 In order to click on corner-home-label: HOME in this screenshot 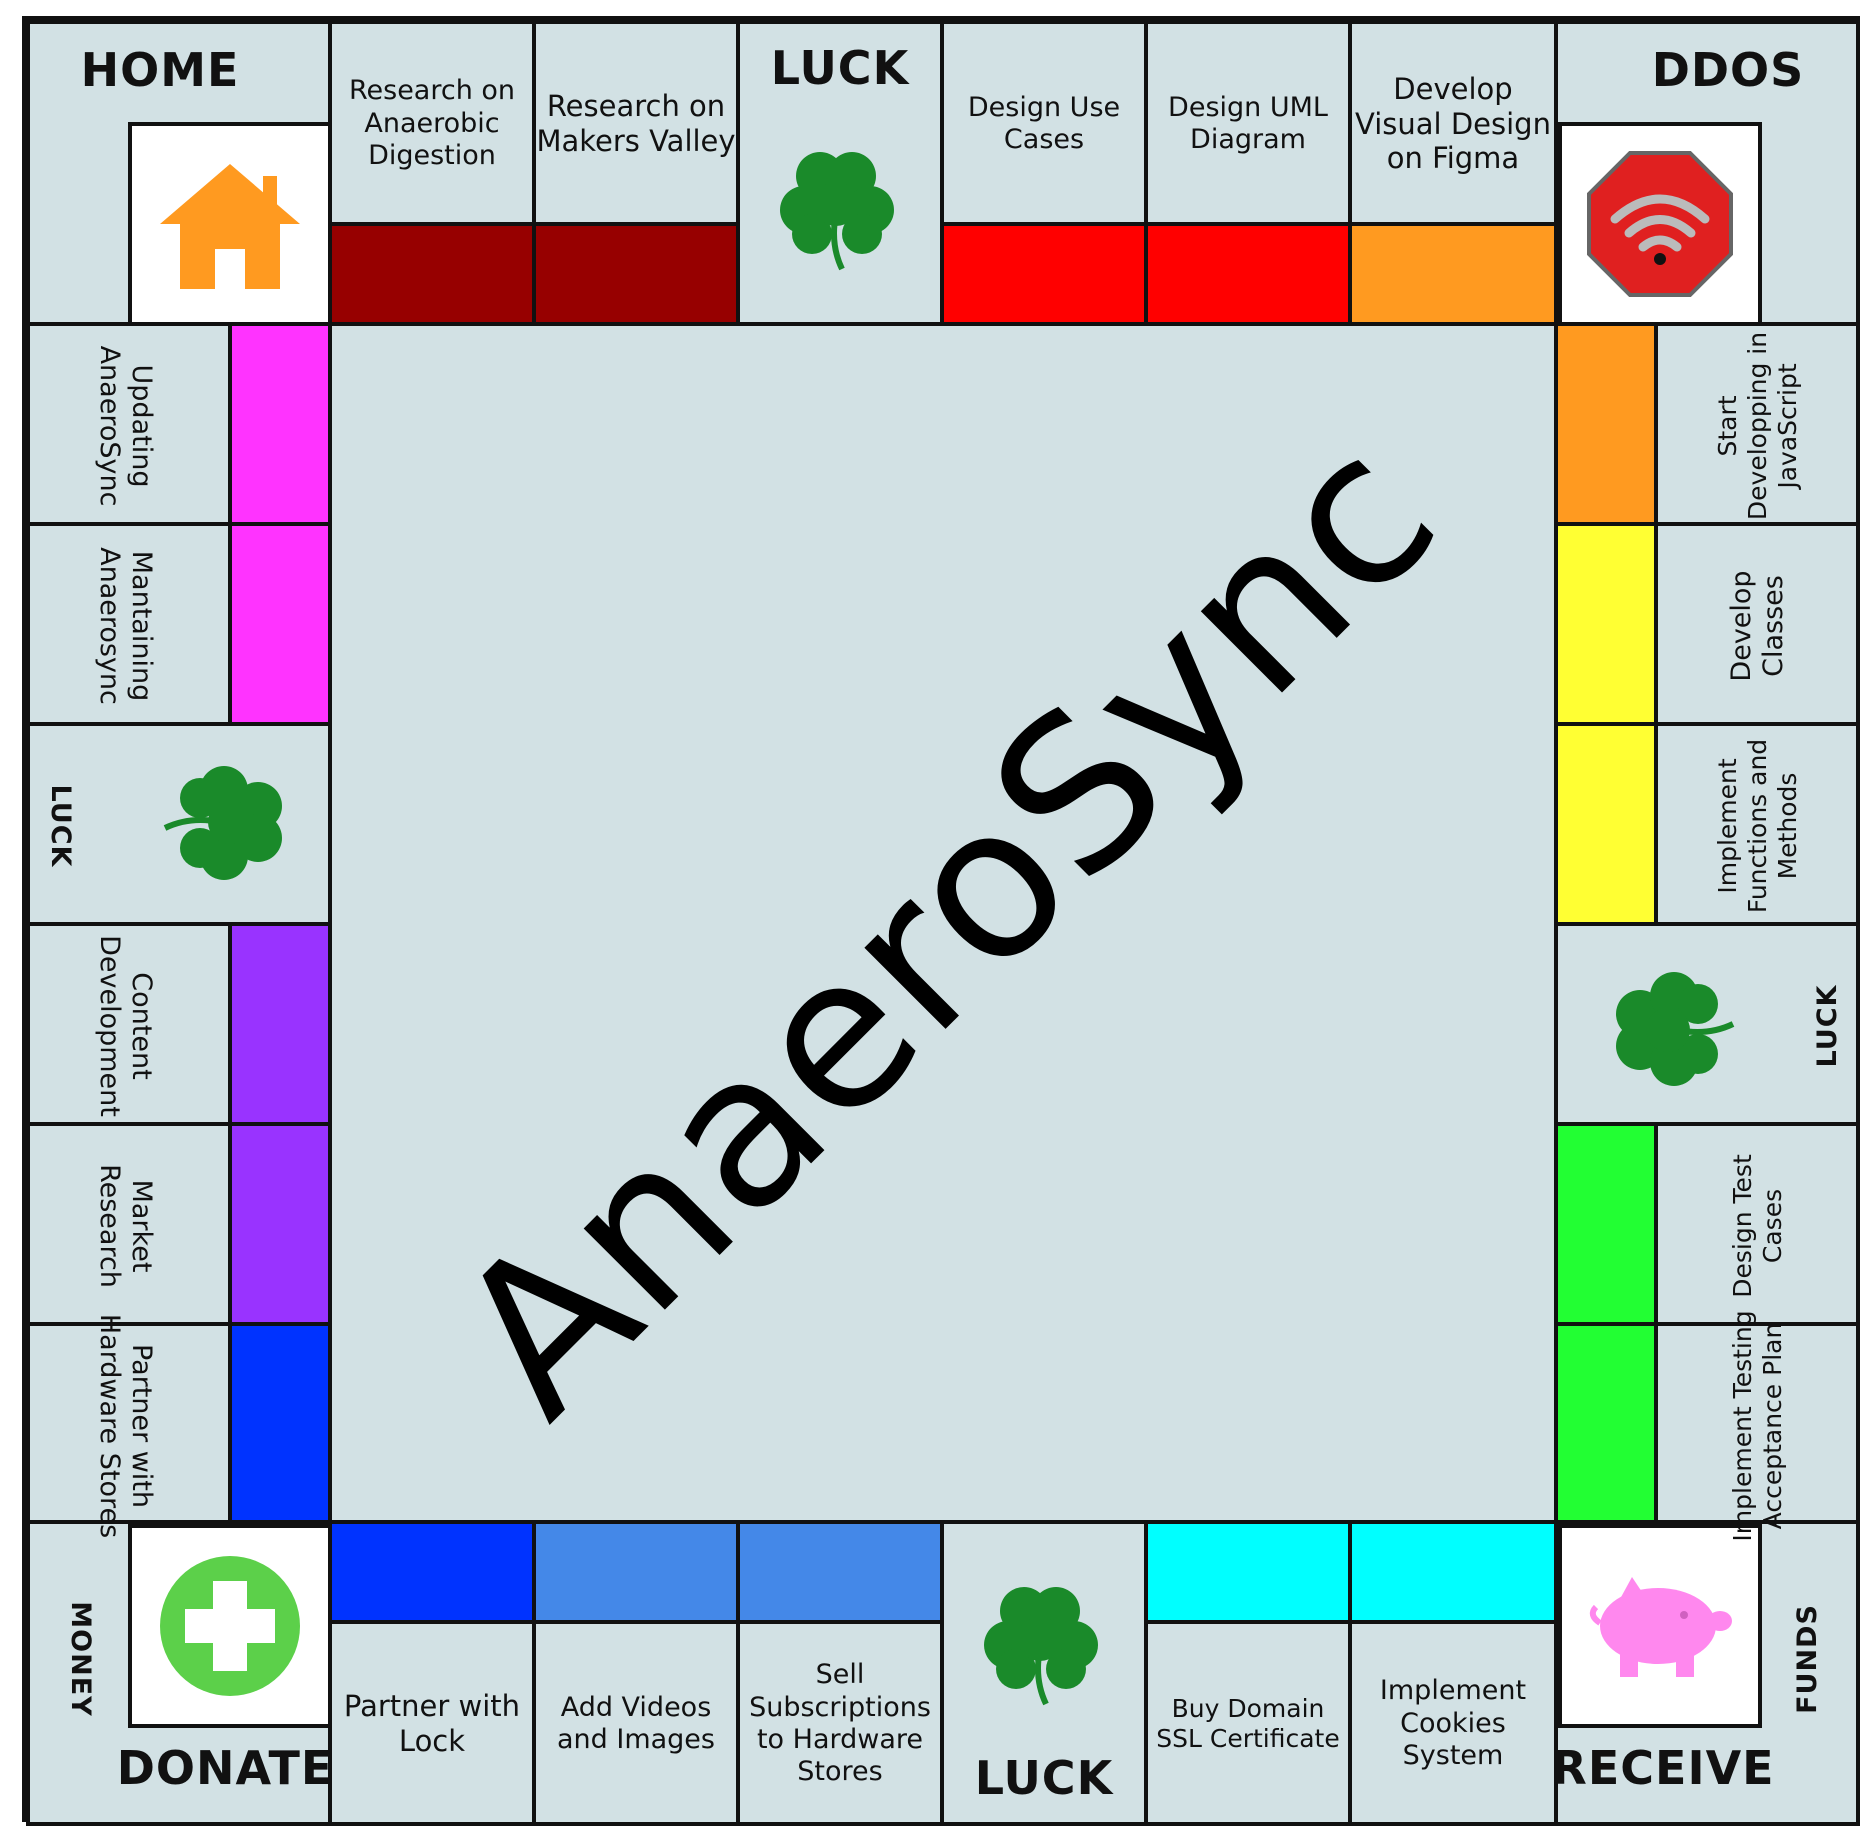, I will do `click(160, 70)`.